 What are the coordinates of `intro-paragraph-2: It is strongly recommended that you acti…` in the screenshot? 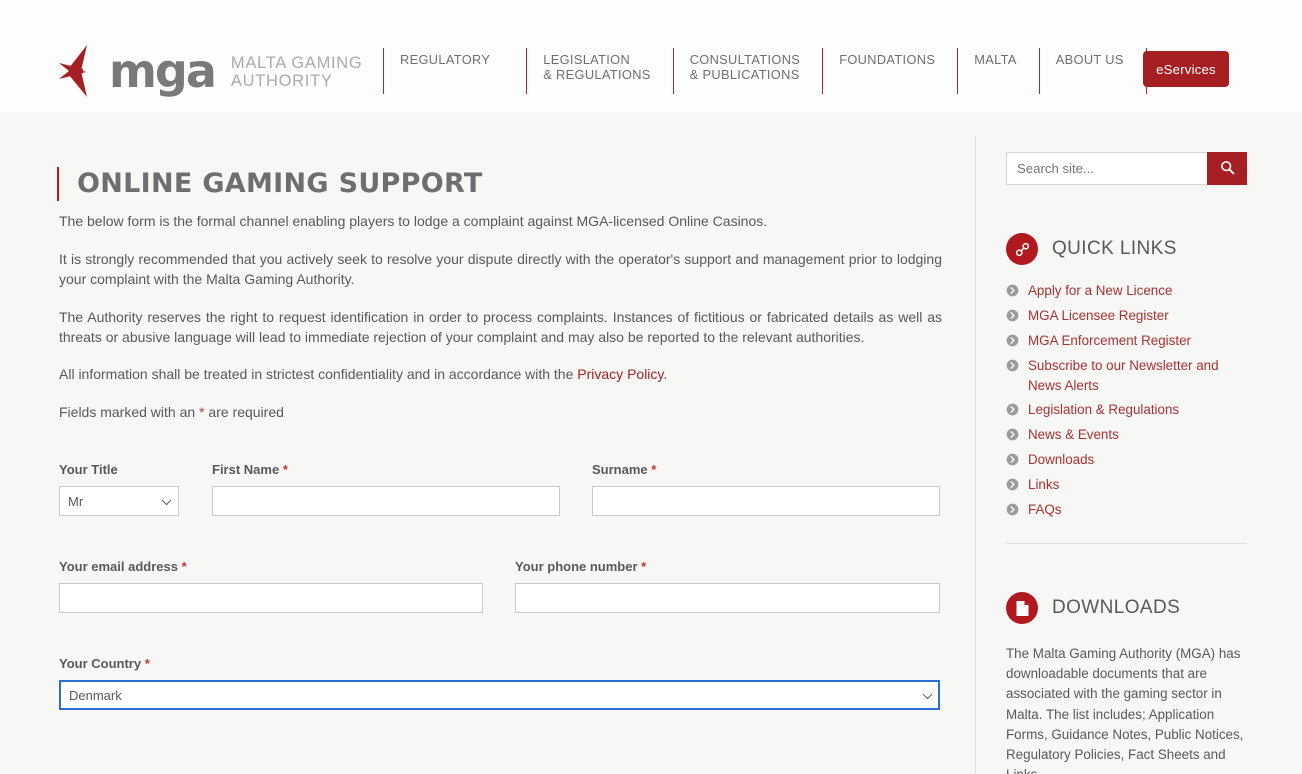 It's located at (500, 268).